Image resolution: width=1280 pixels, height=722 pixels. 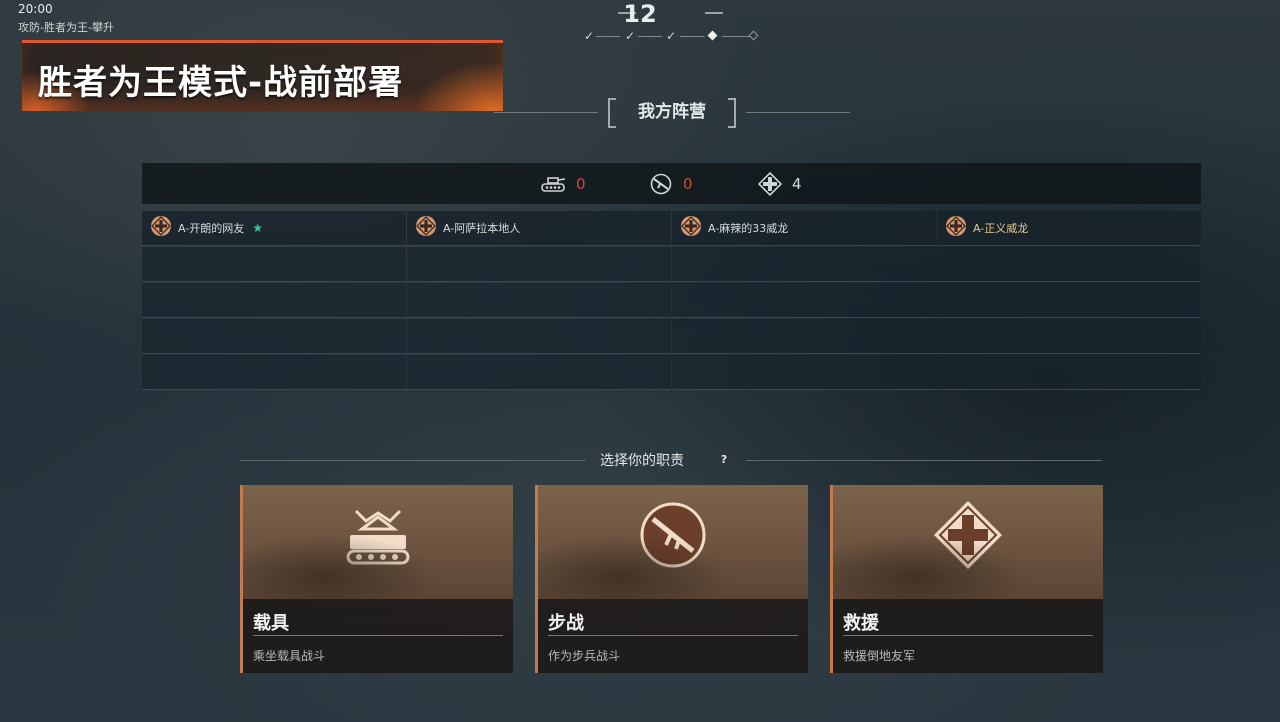 What do you see at coordinates (289, 656) in the screenshot?
I see `role-description: 乘坐载具战斗` at bounding box center [289, 656].